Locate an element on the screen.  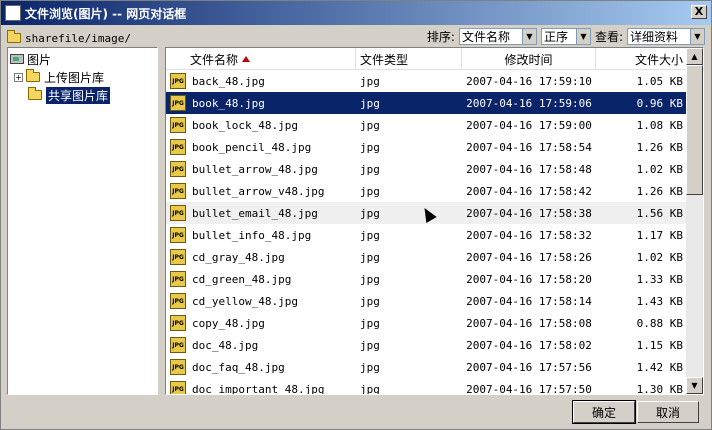
column-header-modified: 修改时间 is located at coordinates (529, 59).